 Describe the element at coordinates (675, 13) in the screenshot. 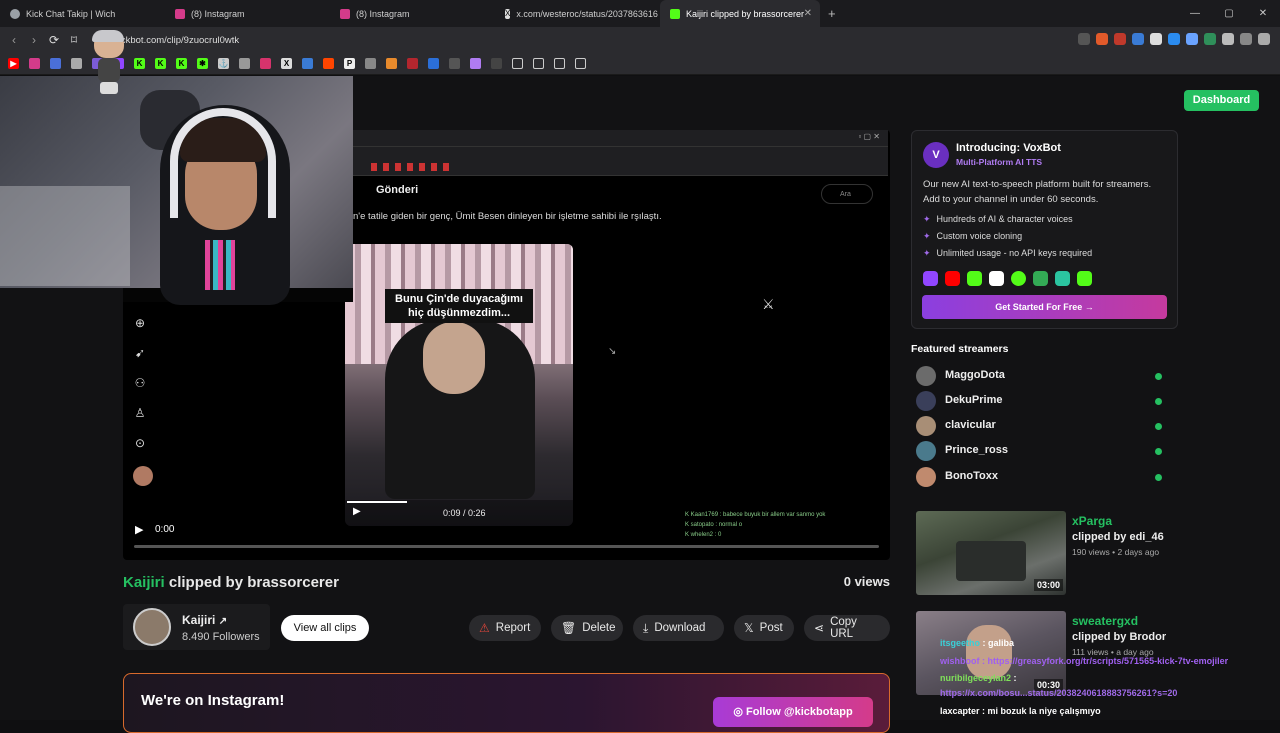

I see `kickbot-icon` at that location.